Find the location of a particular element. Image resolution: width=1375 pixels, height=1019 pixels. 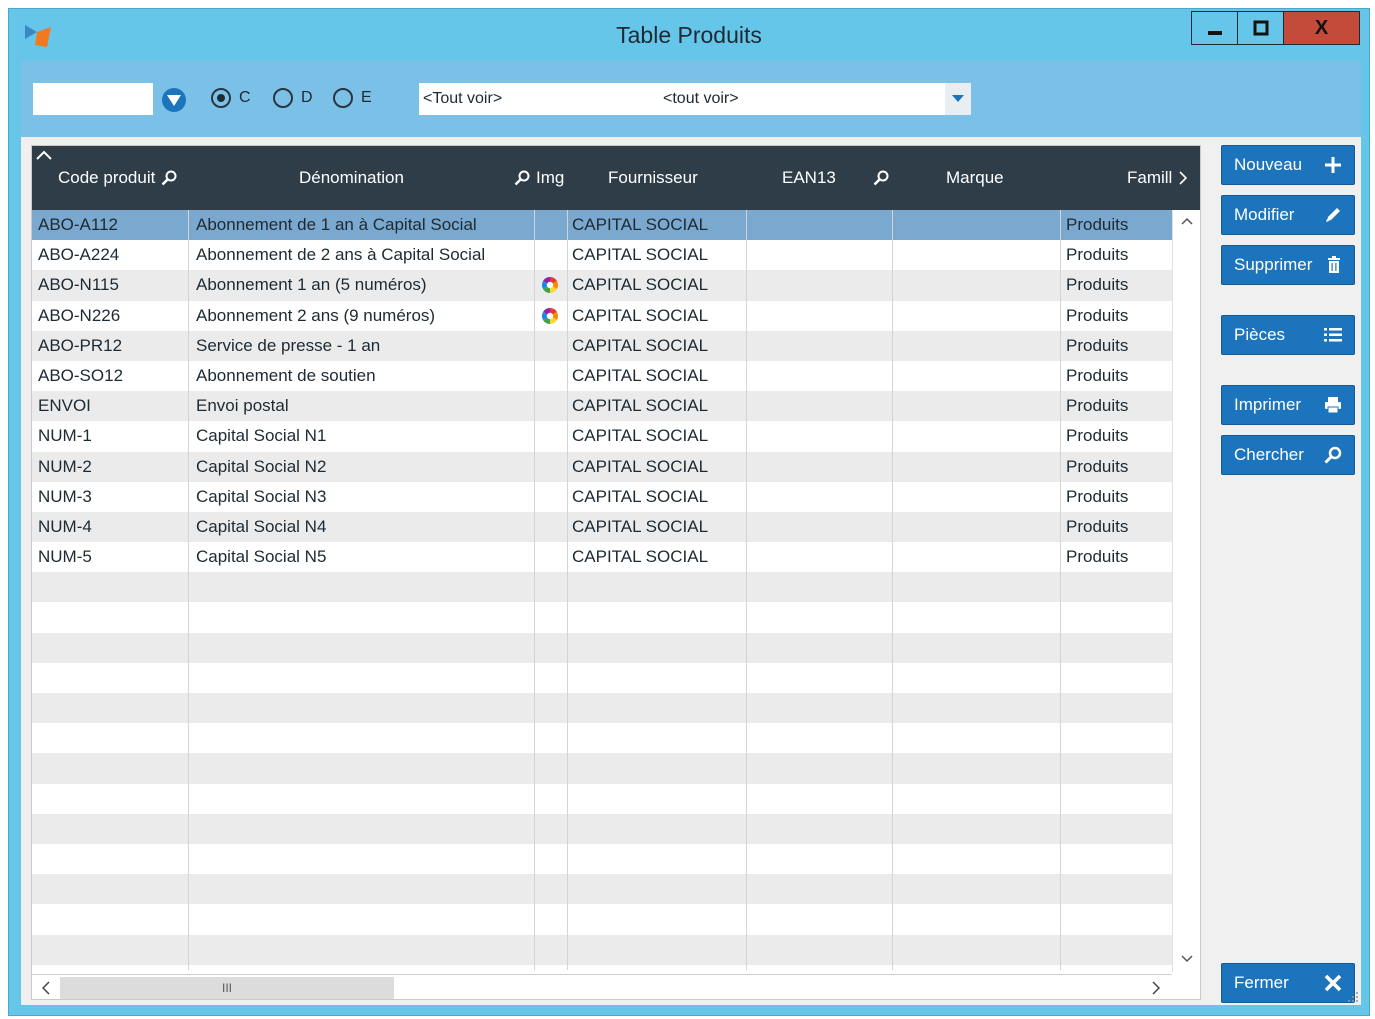

chevron-up-icon is located at coordinates (1187, 221).